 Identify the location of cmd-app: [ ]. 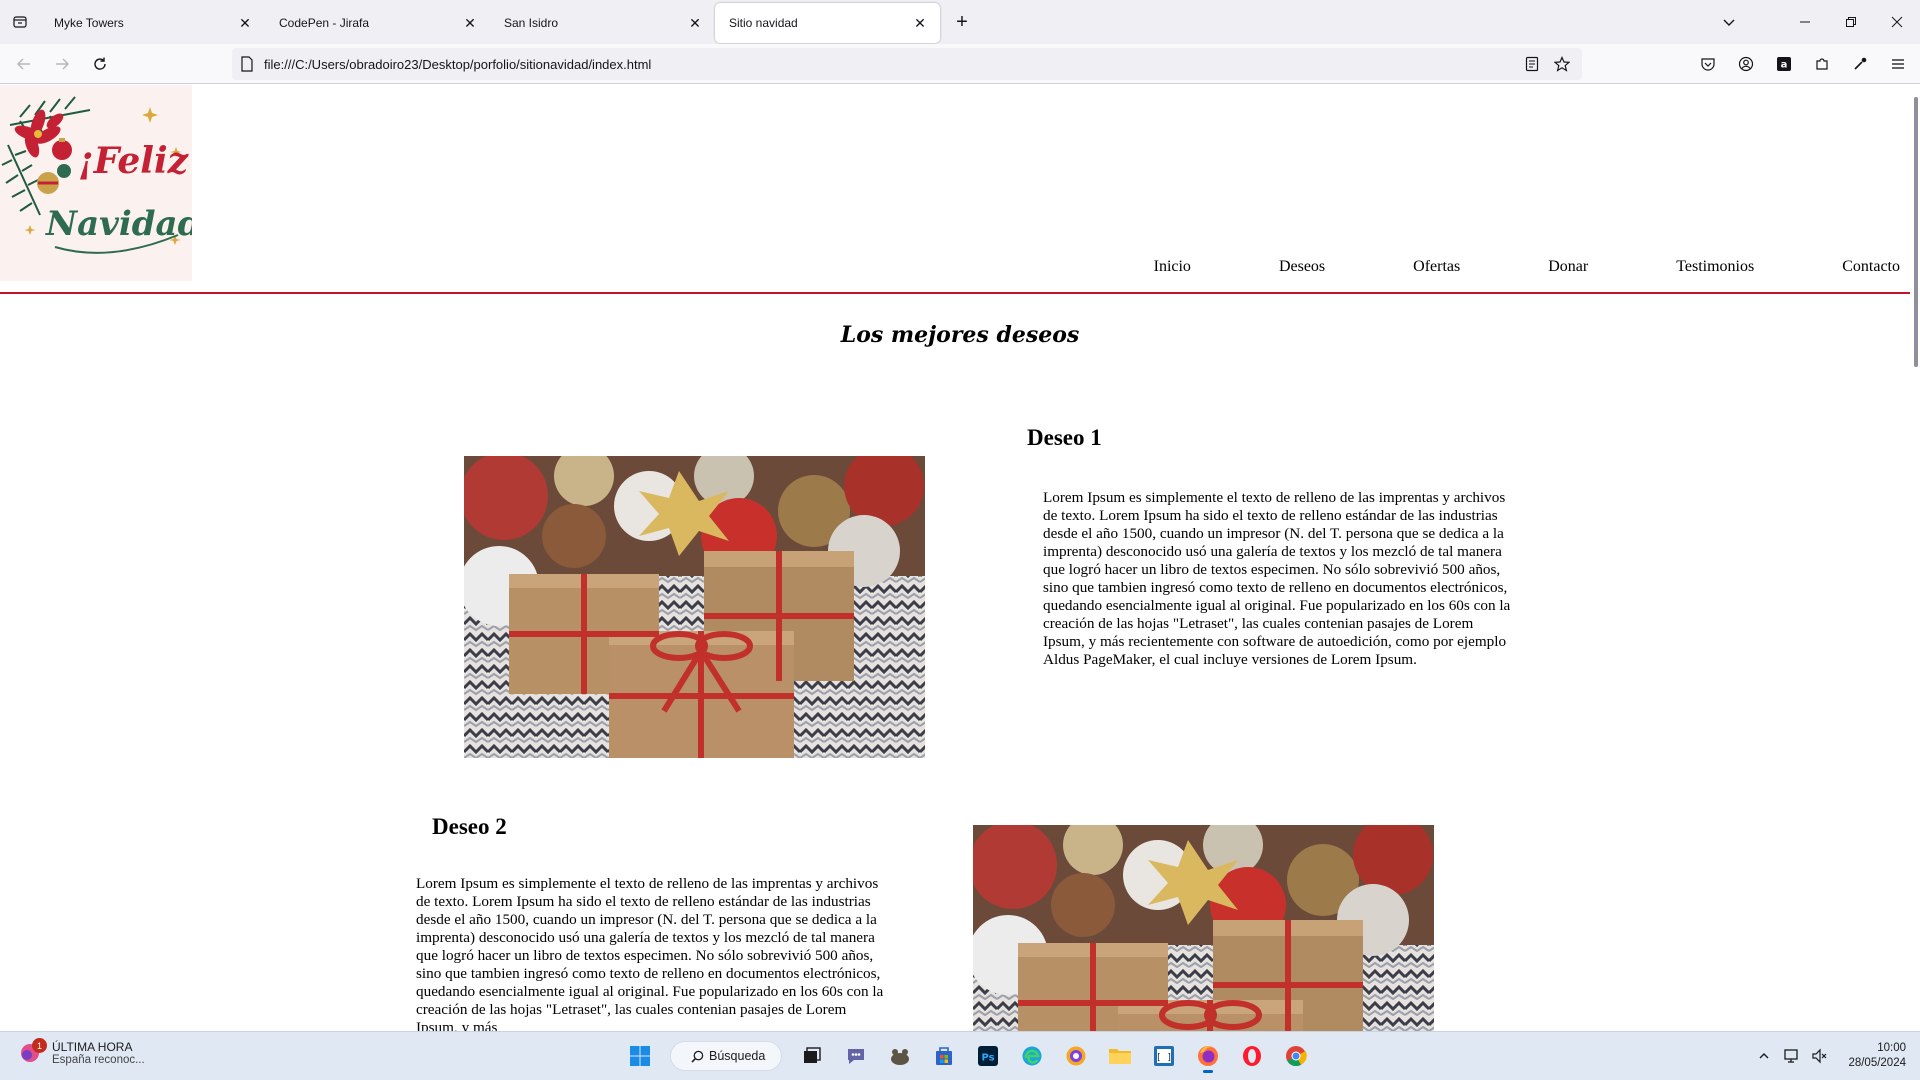
(1164, 1056).